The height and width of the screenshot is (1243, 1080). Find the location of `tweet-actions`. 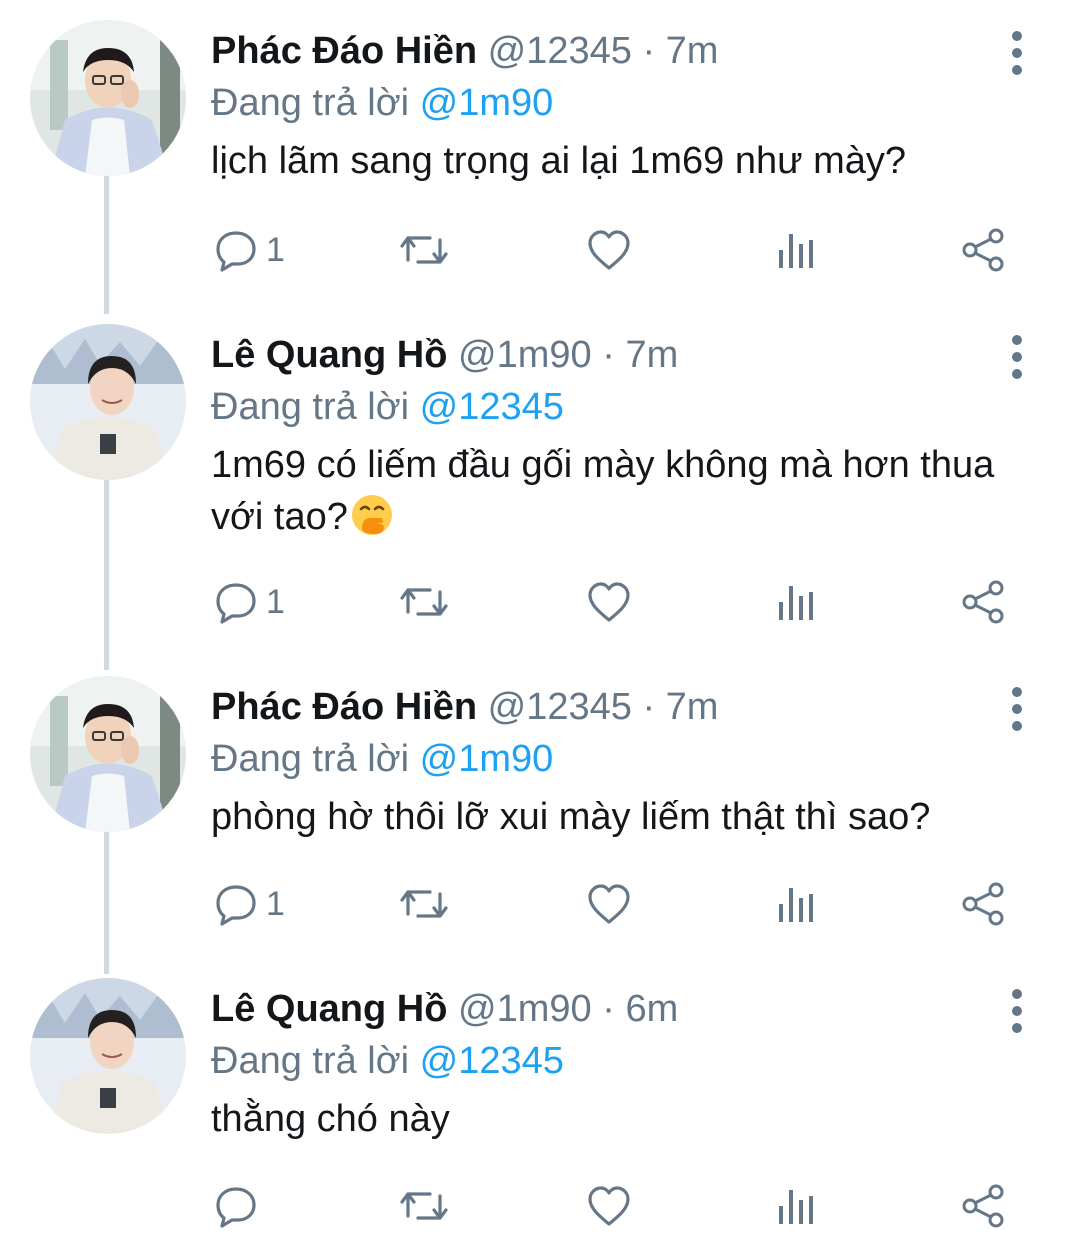

tweet-actions is located at coordinates (540, 1206).